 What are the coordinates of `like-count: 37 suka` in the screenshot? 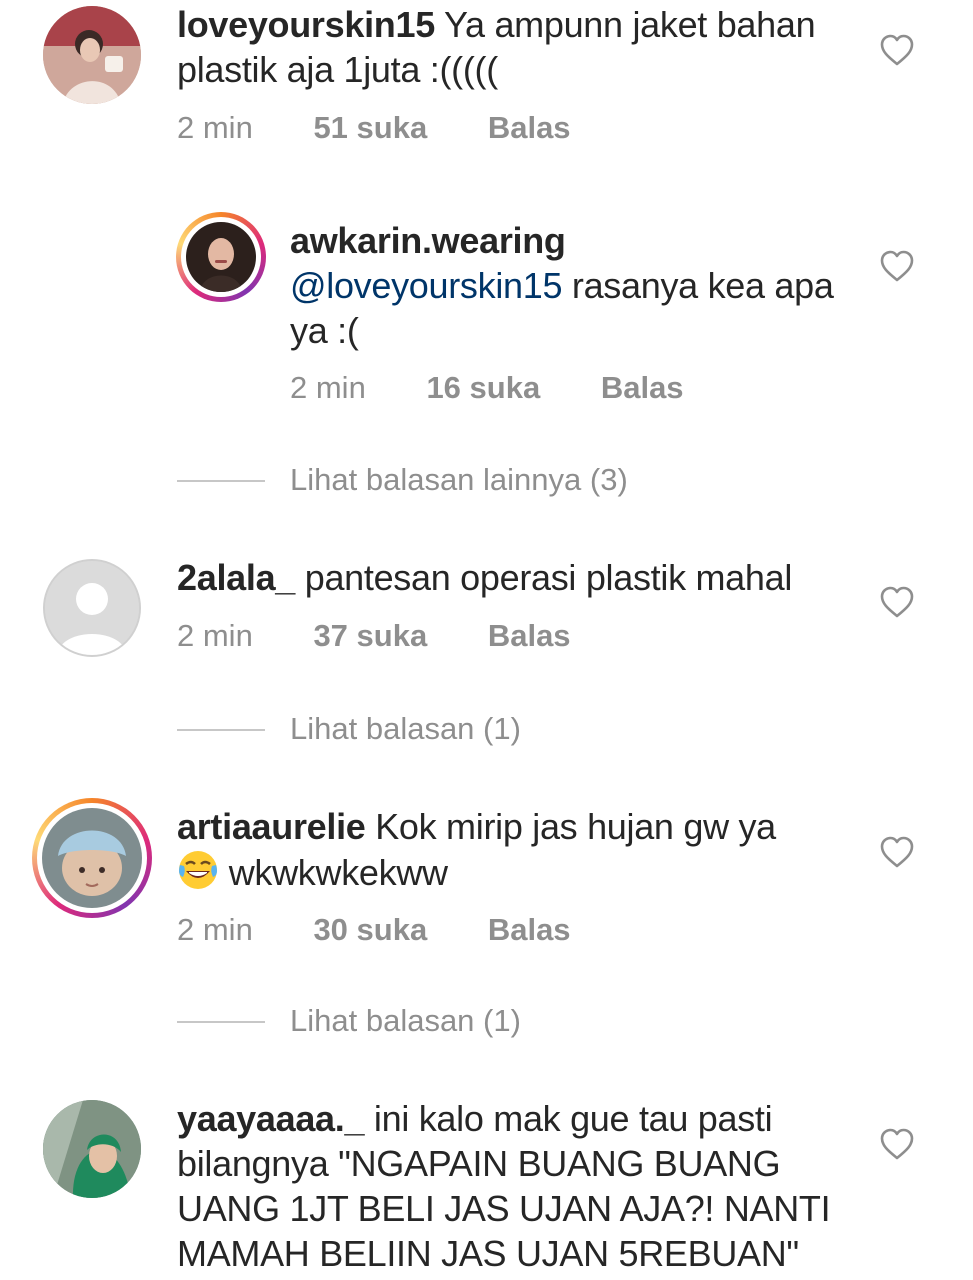 It's located at (370, 636).